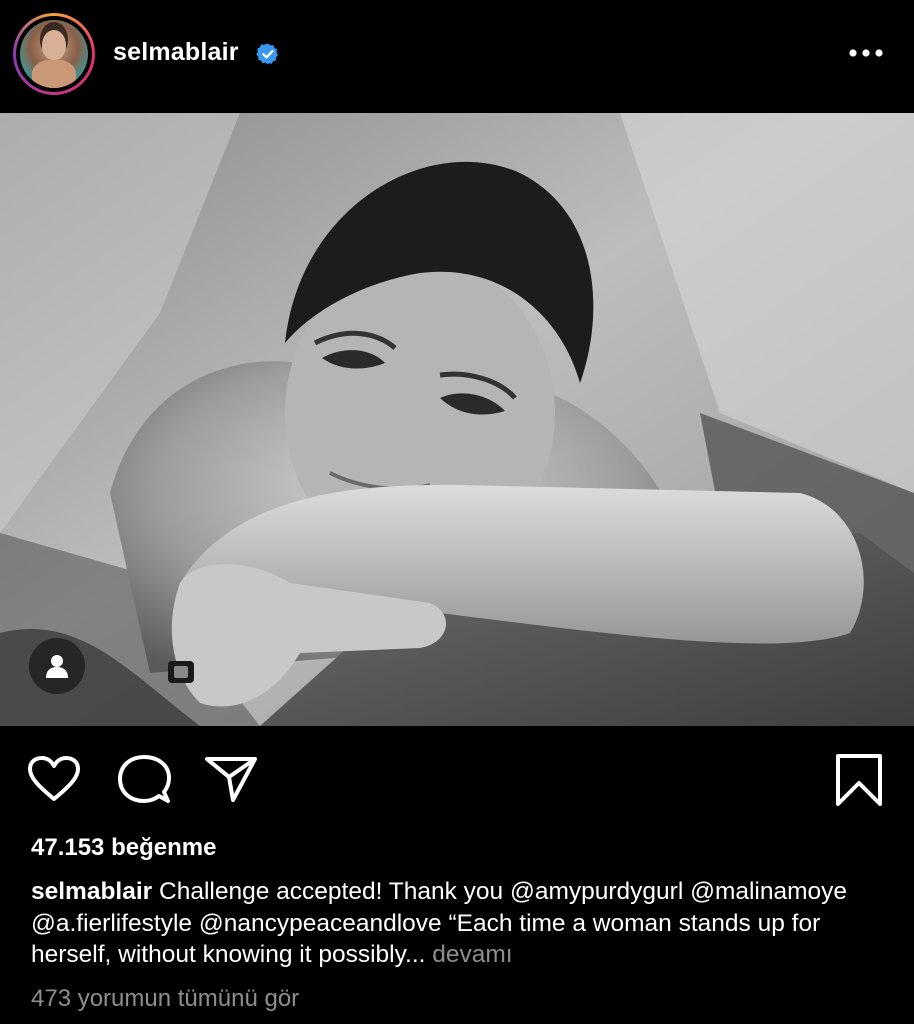  What do you see at coordinates (866, 53) in the screenshot?
I see `more-options-icon` at bounding box center [866, 53].